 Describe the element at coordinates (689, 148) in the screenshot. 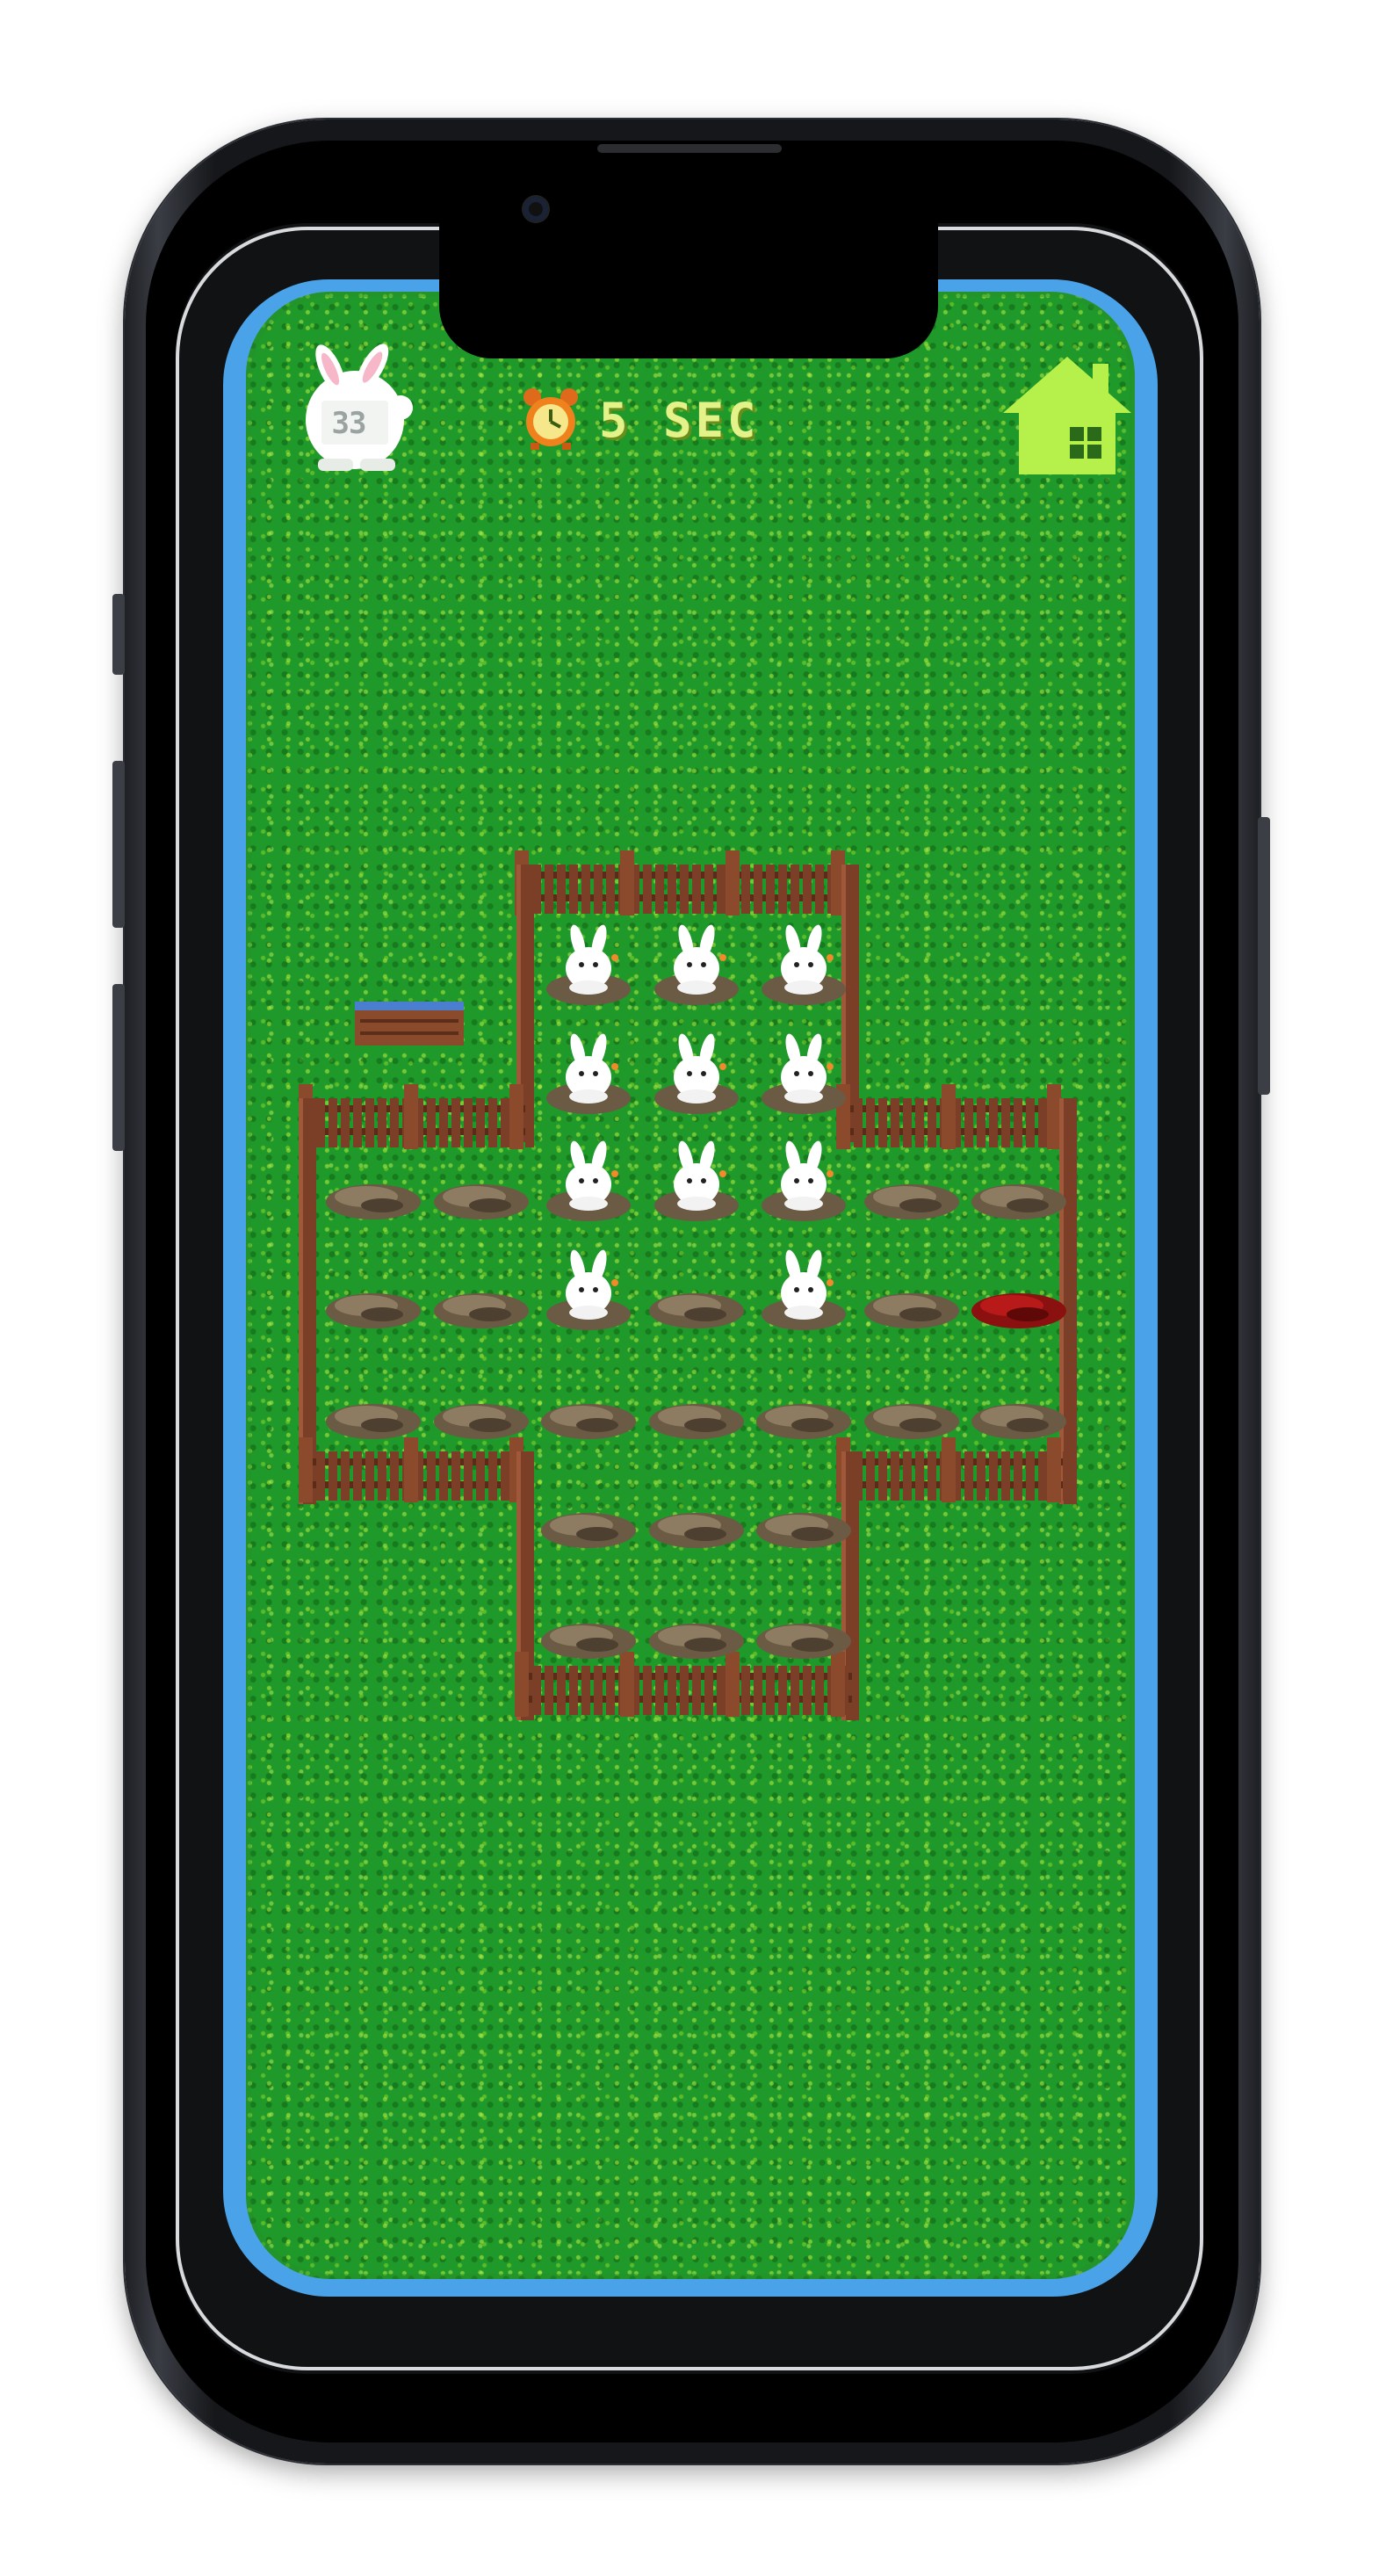

I see `earpiece-speaker` at that location.